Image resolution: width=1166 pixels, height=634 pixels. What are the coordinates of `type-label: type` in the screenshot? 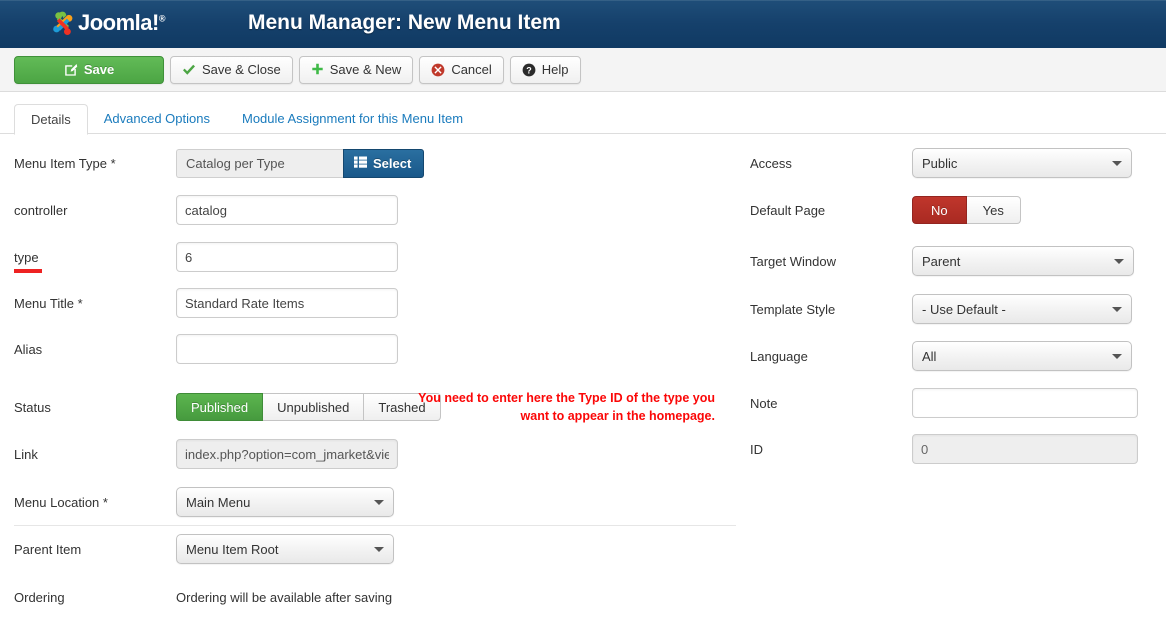 It's located at (95, 261).